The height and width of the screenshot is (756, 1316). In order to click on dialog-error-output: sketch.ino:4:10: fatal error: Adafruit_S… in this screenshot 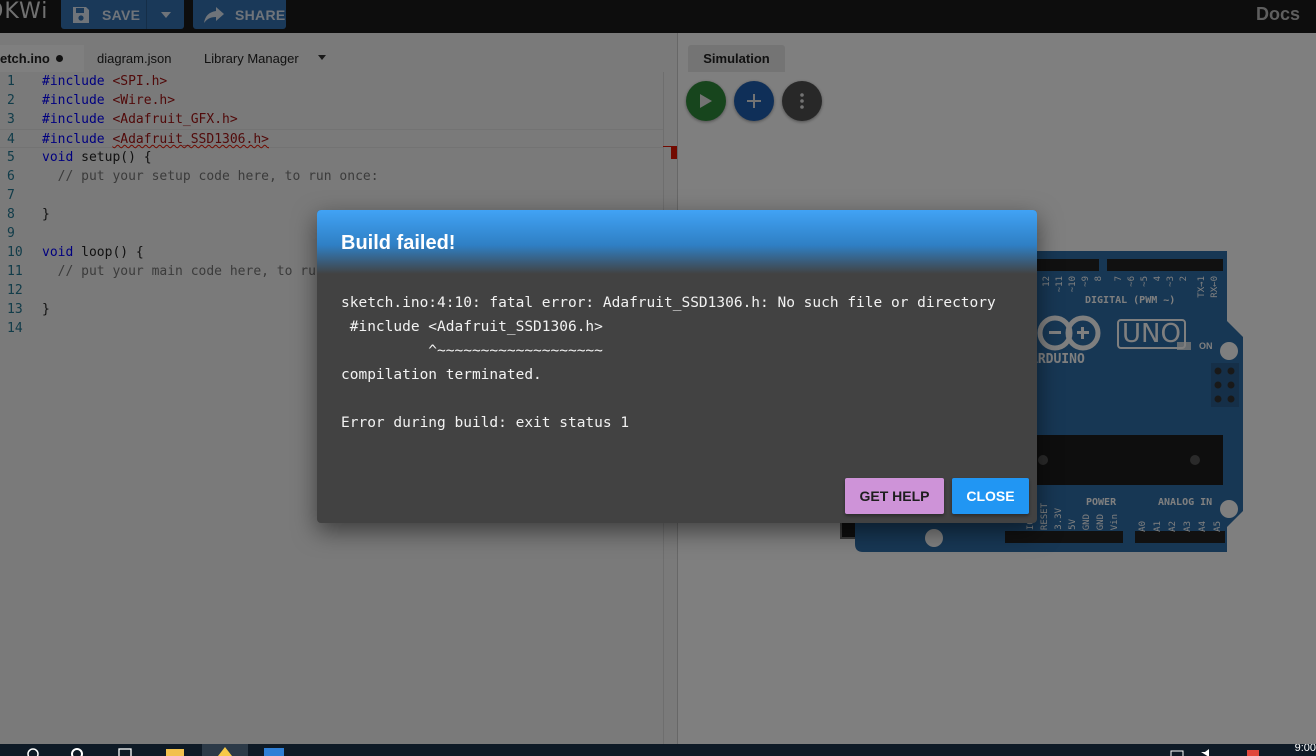, I will do `click(681, 363)`.